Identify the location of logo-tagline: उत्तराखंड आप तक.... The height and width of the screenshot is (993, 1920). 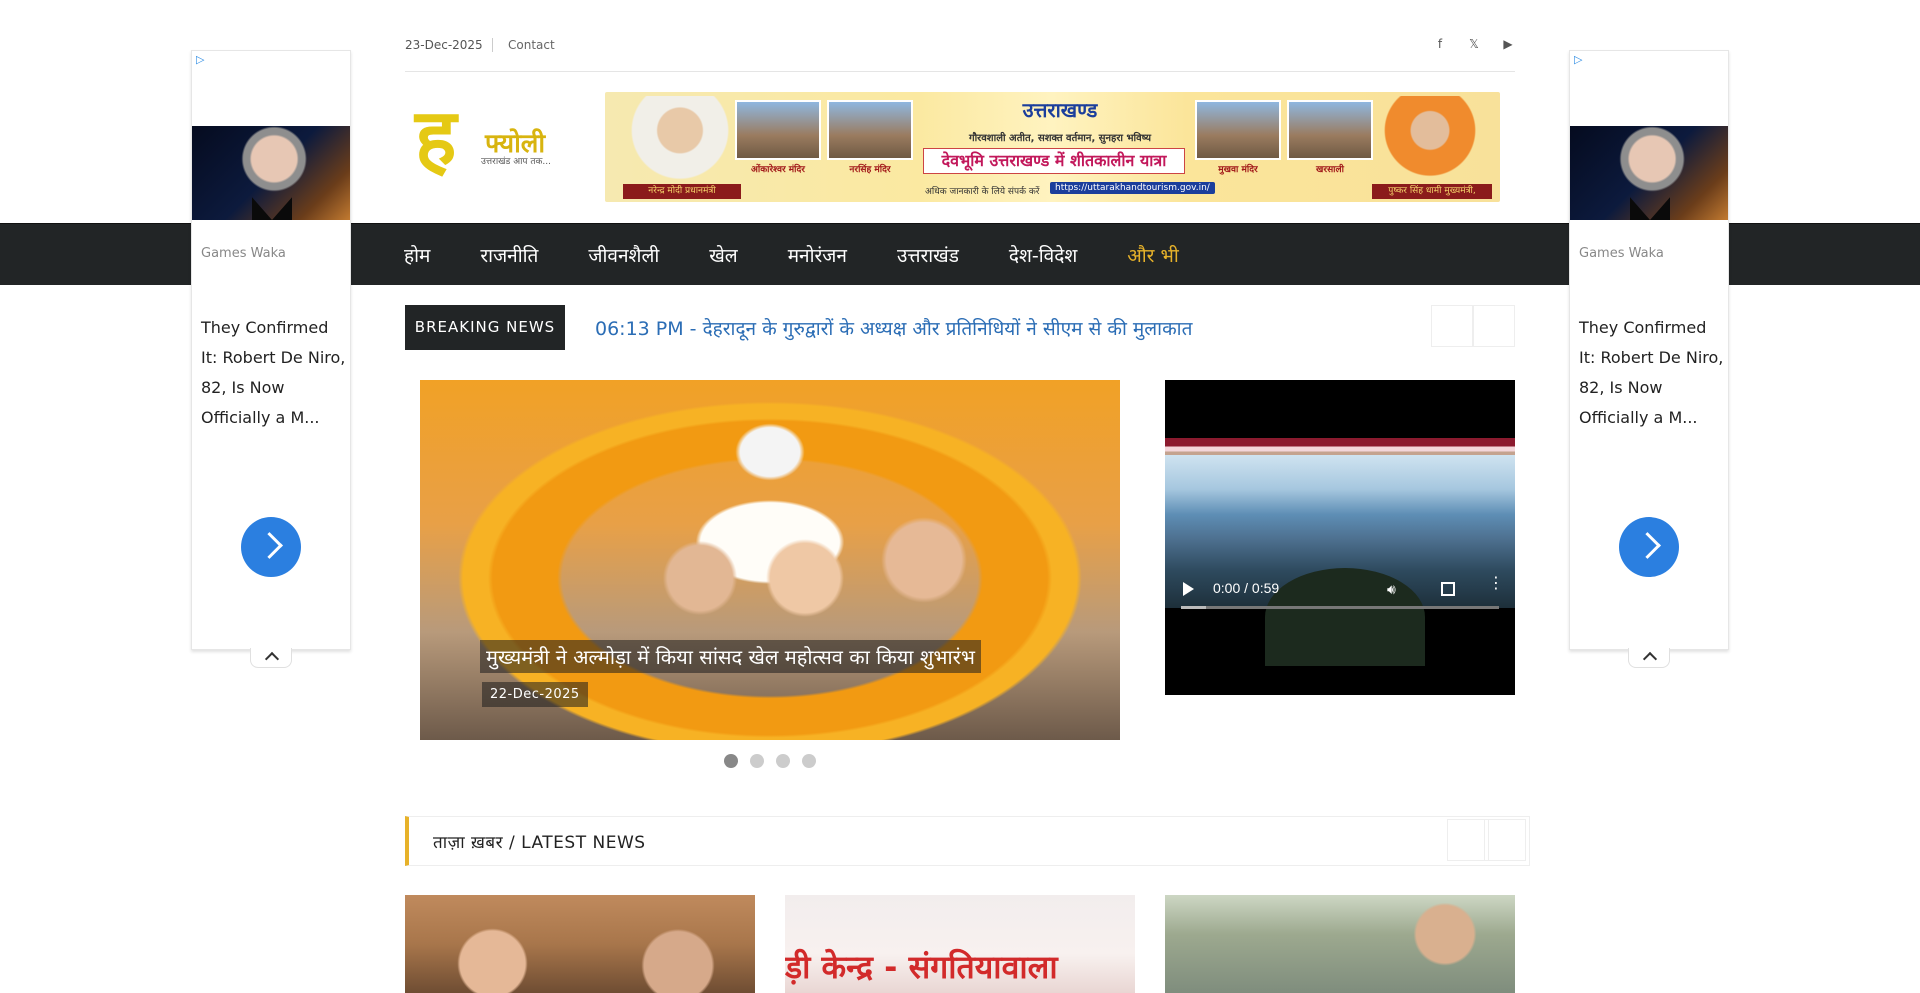
(516, 162).